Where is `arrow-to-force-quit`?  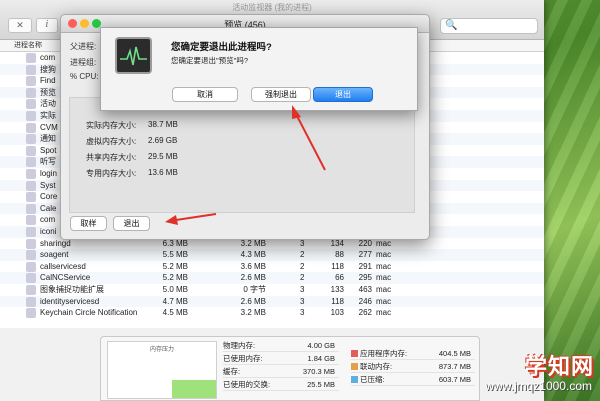
arrow-to-force-quit is located at coordinates (309, 138).